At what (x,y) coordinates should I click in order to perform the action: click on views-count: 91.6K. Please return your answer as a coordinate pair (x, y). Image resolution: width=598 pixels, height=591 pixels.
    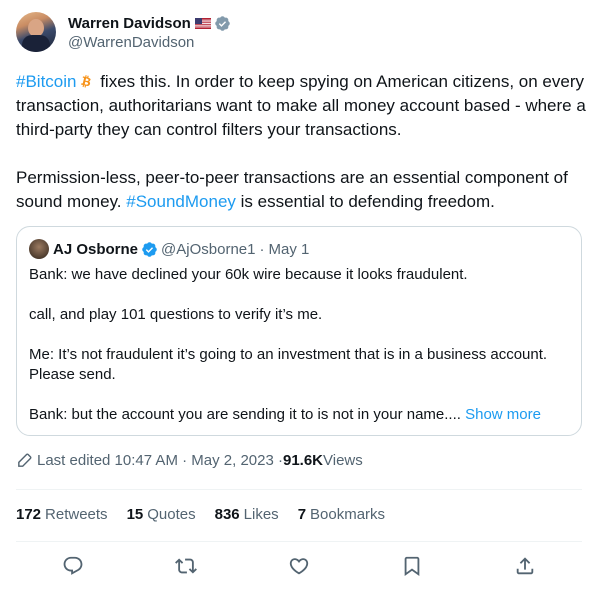
    Looking at the image, I should click on (303, 460).